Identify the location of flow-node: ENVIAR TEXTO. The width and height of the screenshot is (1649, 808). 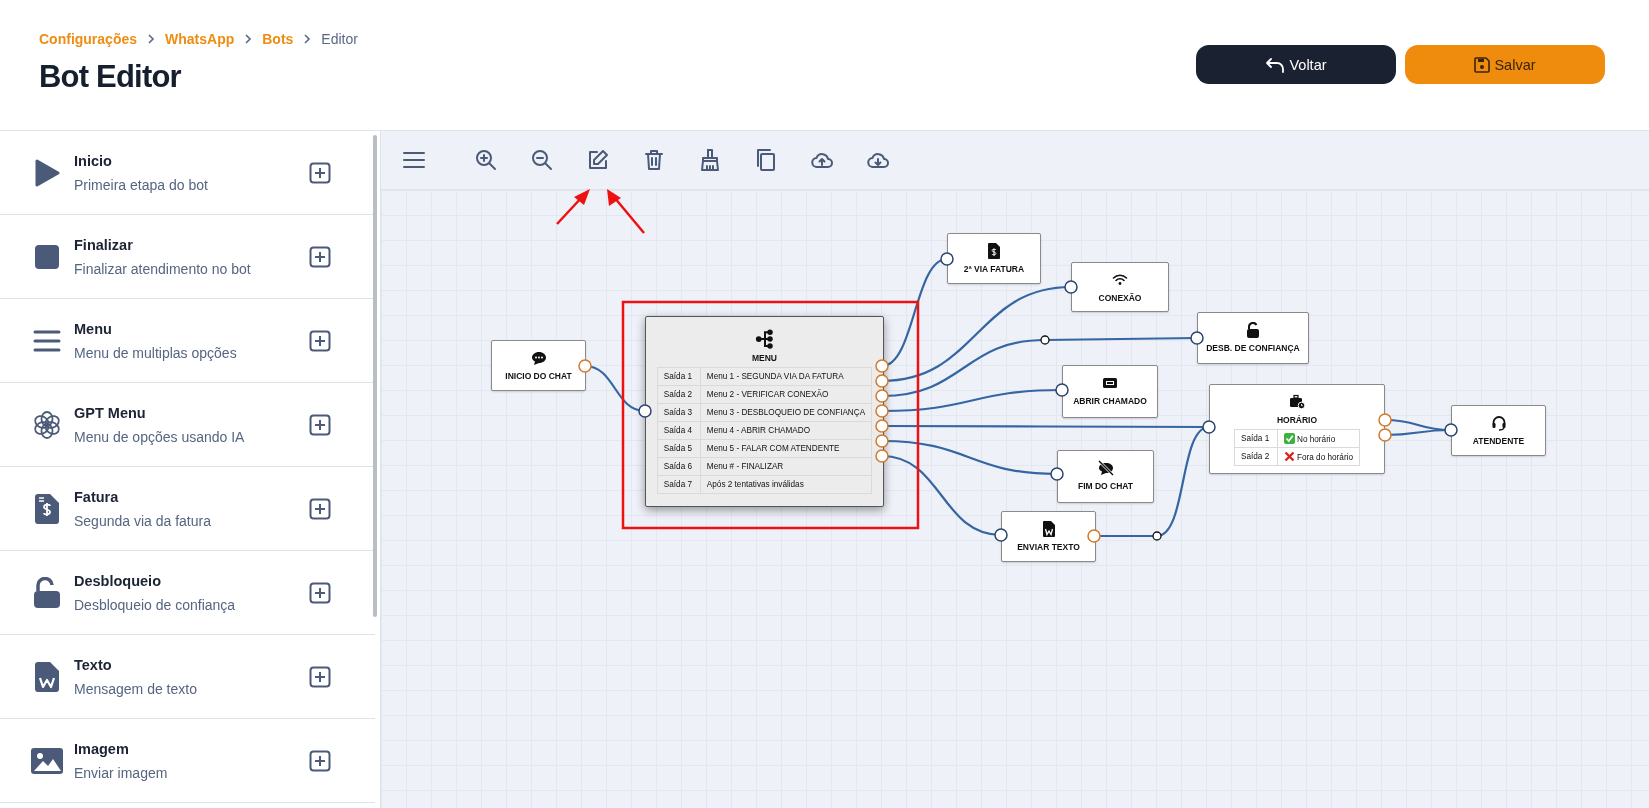
(1048, 536).